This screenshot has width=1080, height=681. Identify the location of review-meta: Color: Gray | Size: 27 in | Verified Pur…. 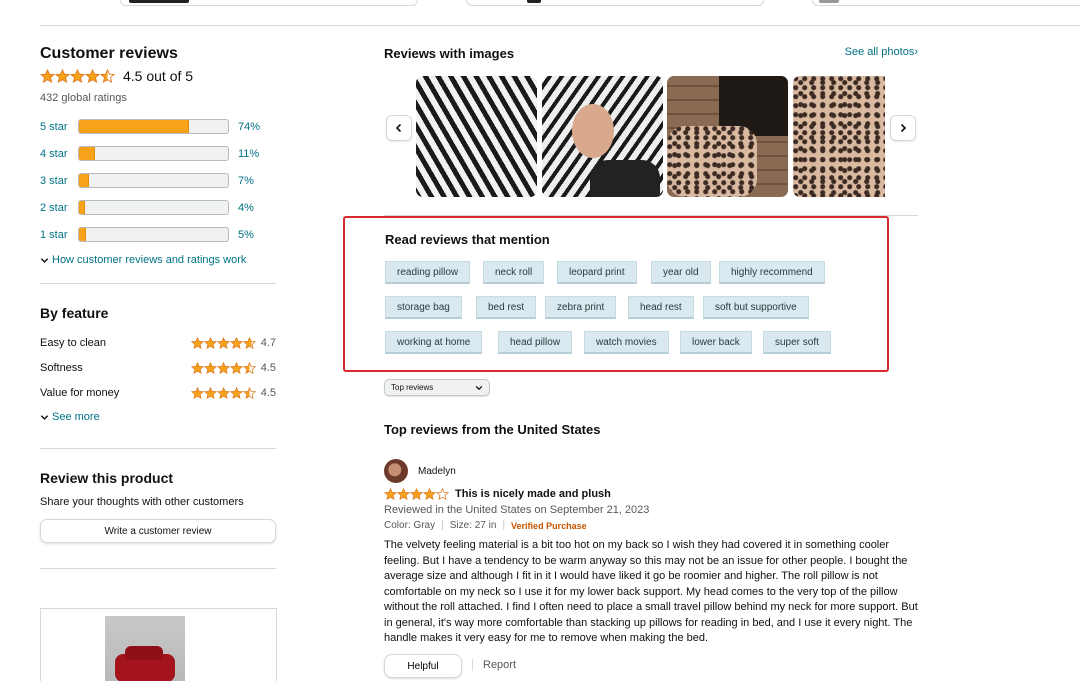
(485, 525).